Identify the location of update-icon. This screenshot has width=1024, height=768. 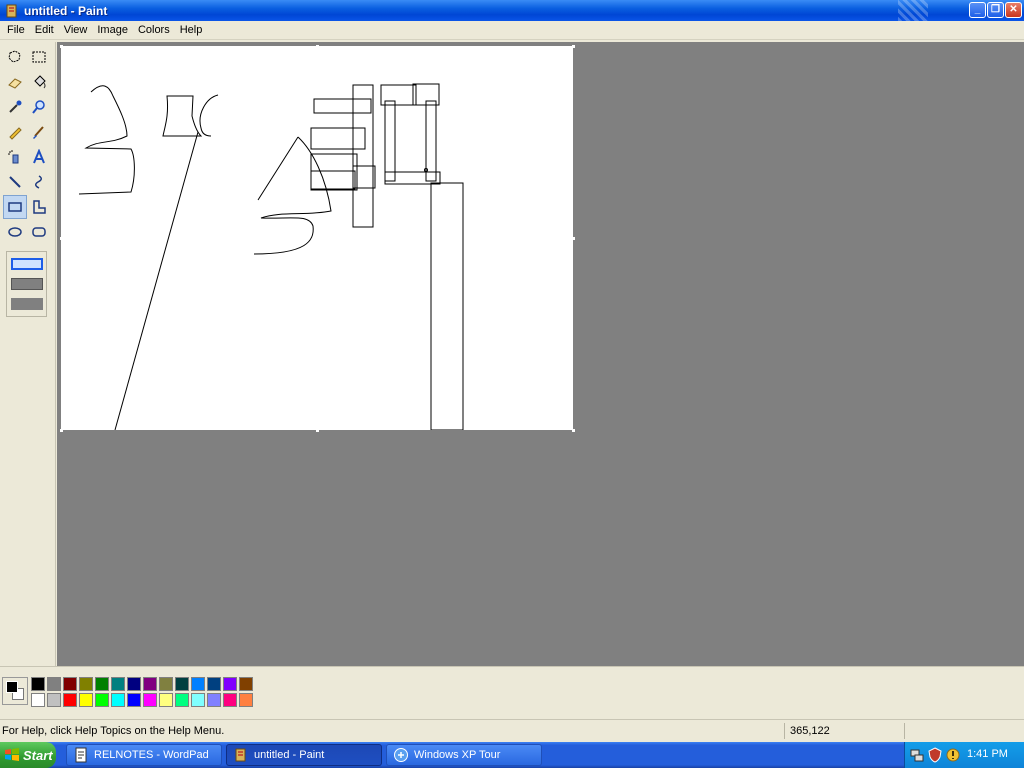
(953, 755).